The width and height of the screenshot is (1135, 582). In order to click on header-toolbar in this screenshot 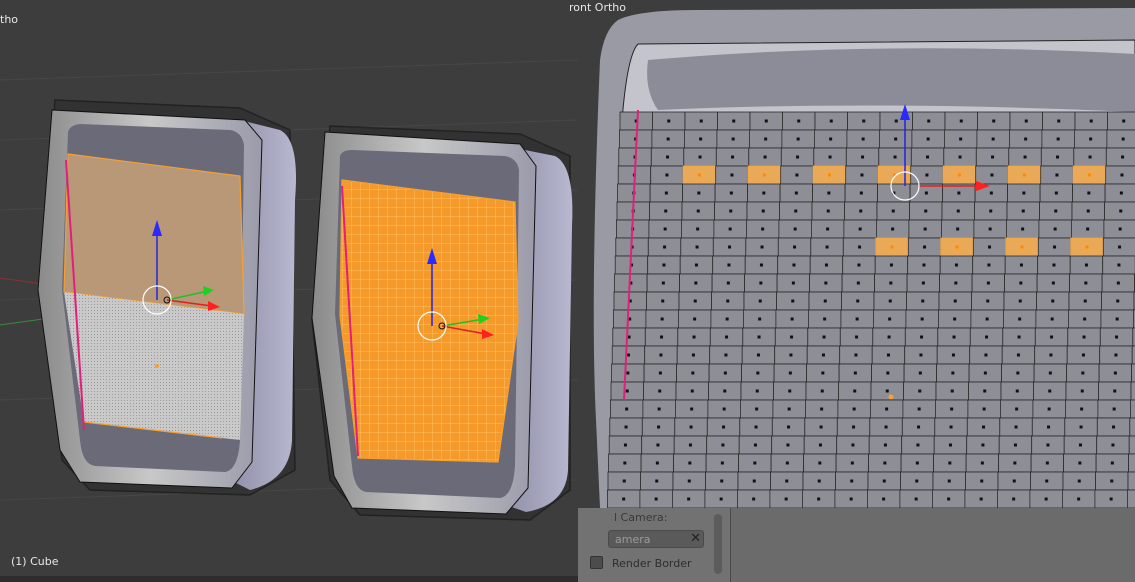, I will do `click(289, 579)`.